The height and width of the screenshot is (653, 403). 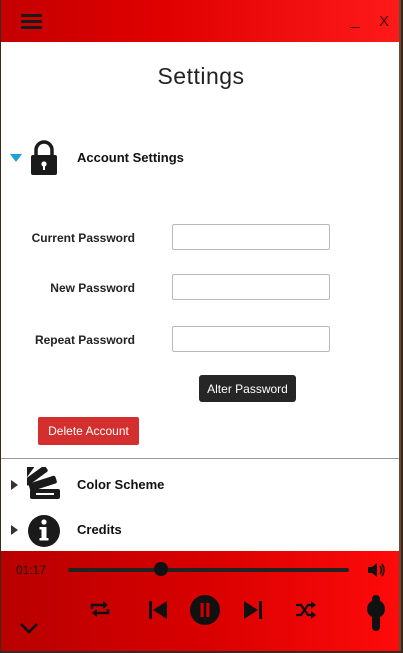 I want to click on hamburger-icon, so click(x=31, y=21).